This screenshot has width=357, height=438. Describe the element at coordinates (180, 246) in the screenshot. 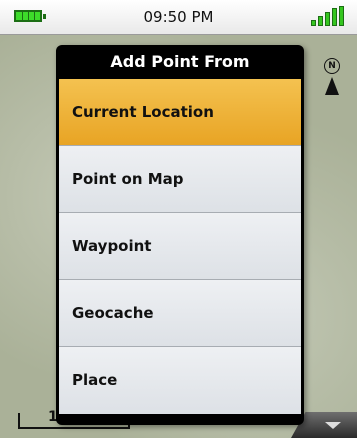

I see `menu-item-waypoint: Waypoint` at that location.